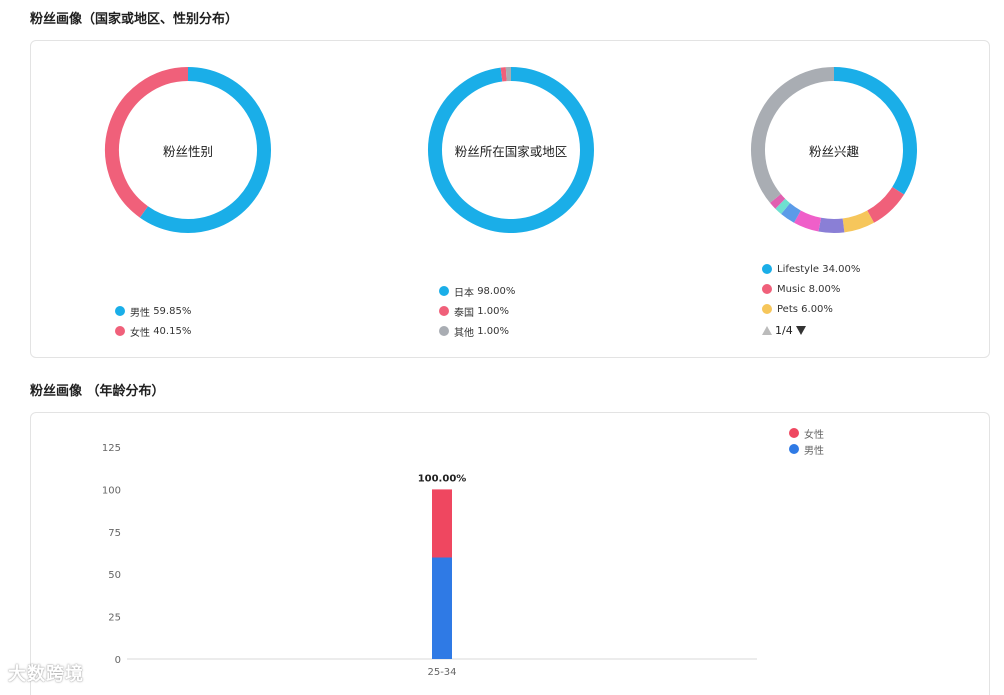 The height and width of the screenshot is (695, 1004). I want to click on y-tick-label: 0, so click(118, 660).